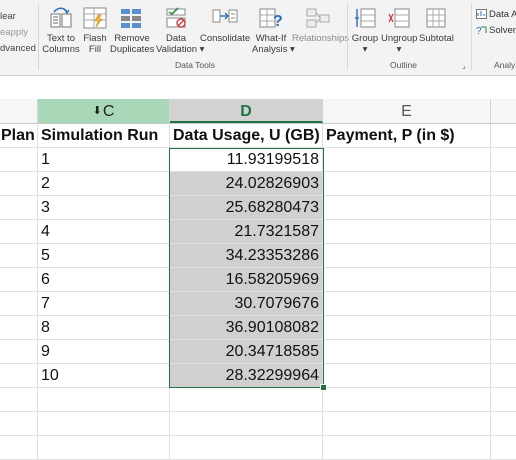  I want to click on cell-data-usage: 24.02826903, so click(246, 183).